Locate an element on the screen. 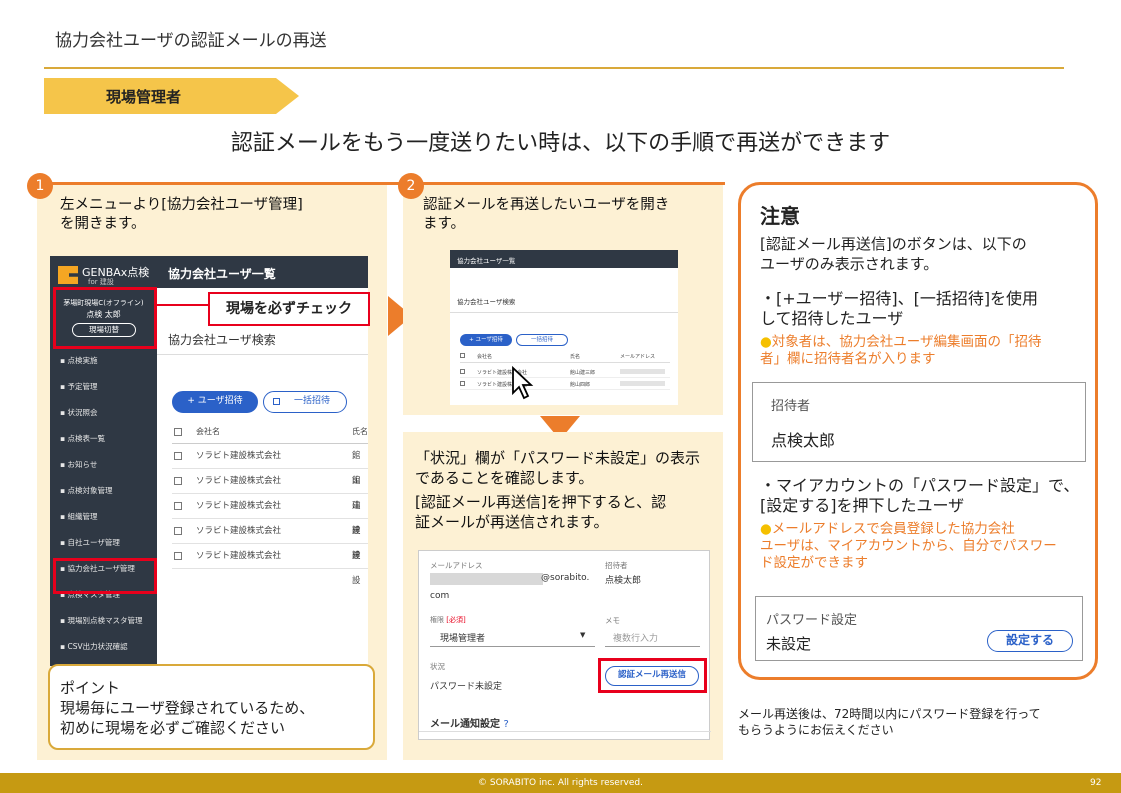 The image size is (1121, 793). sidebar-item-label: 点検対象管理 is located at coordinates (90, 490).